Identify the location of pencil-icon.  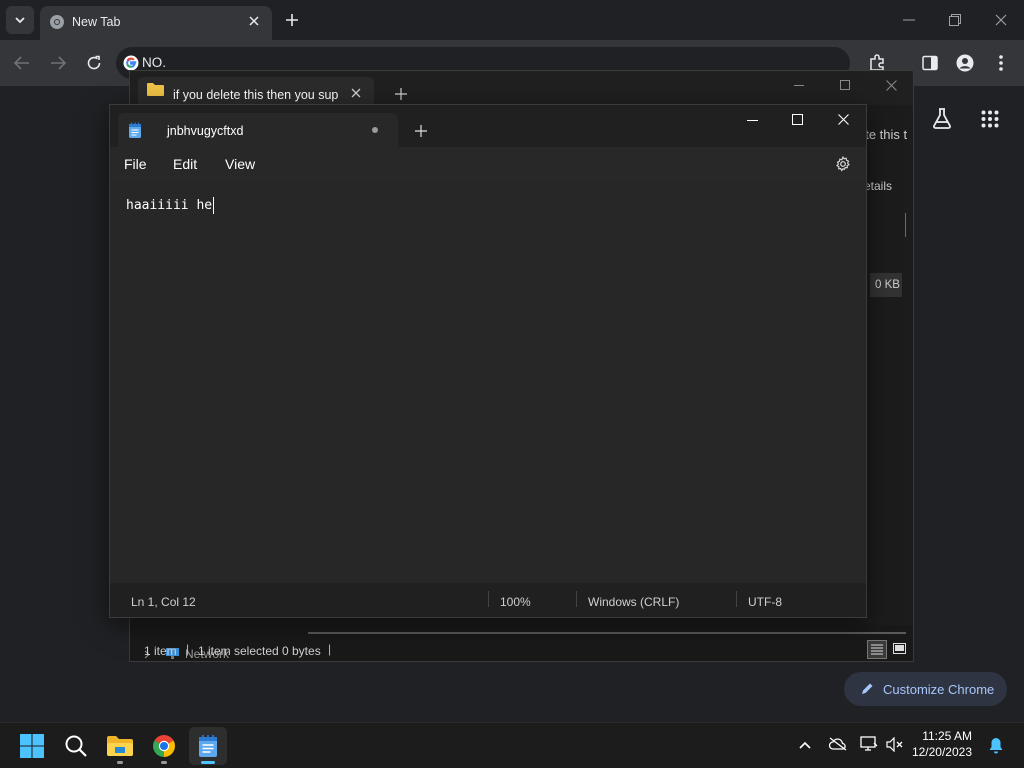
(867, 688).